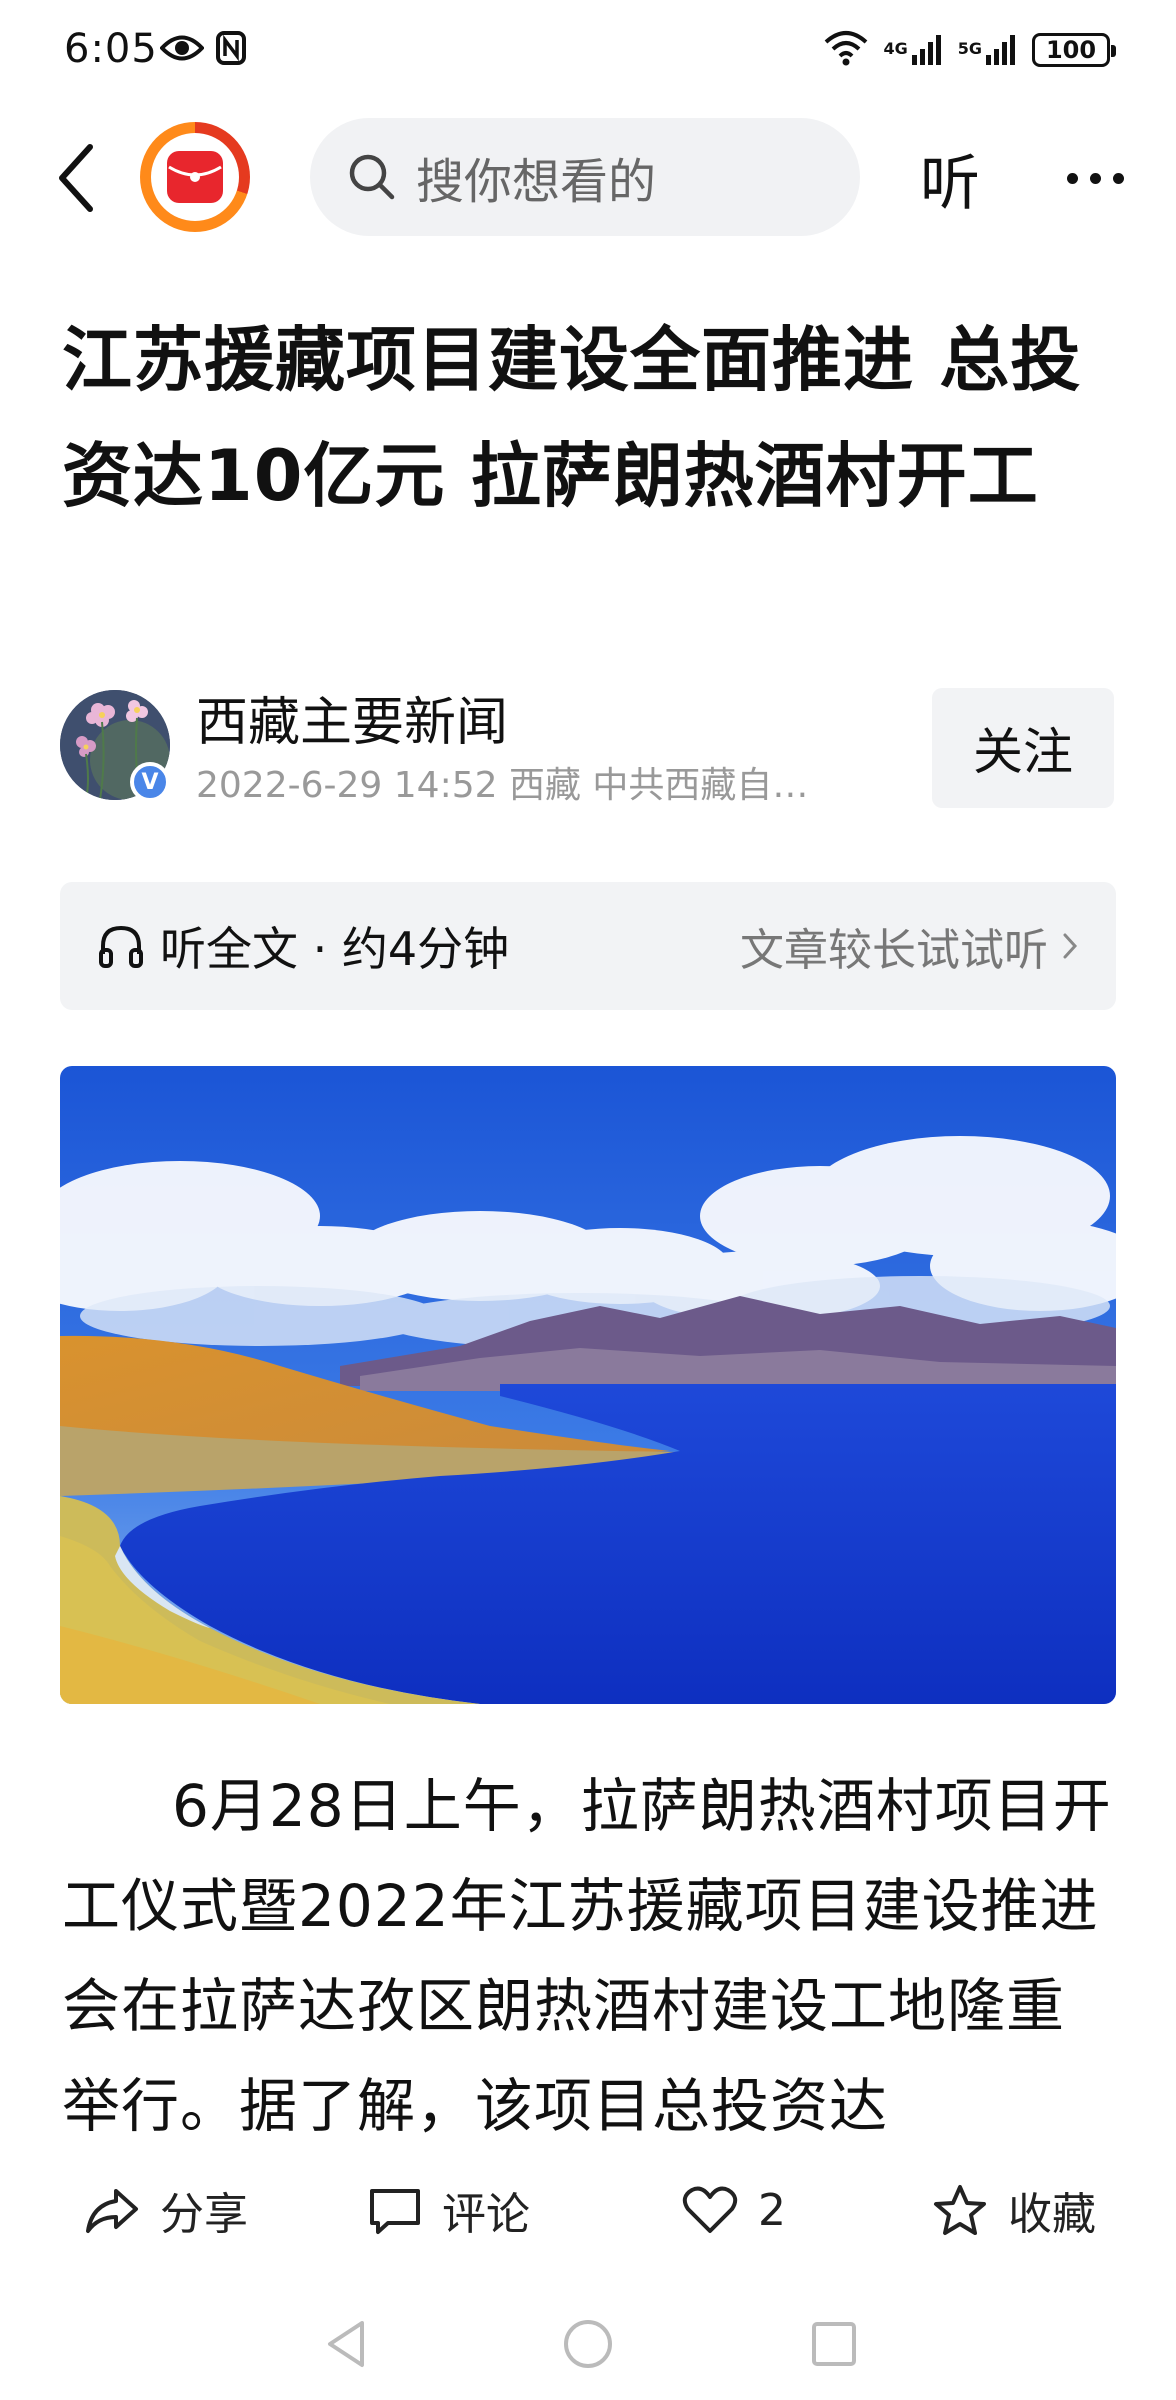 The height and width of the screenshot is (2400, 1176). I want to click on red-envelope-icon, so click(195, 177).